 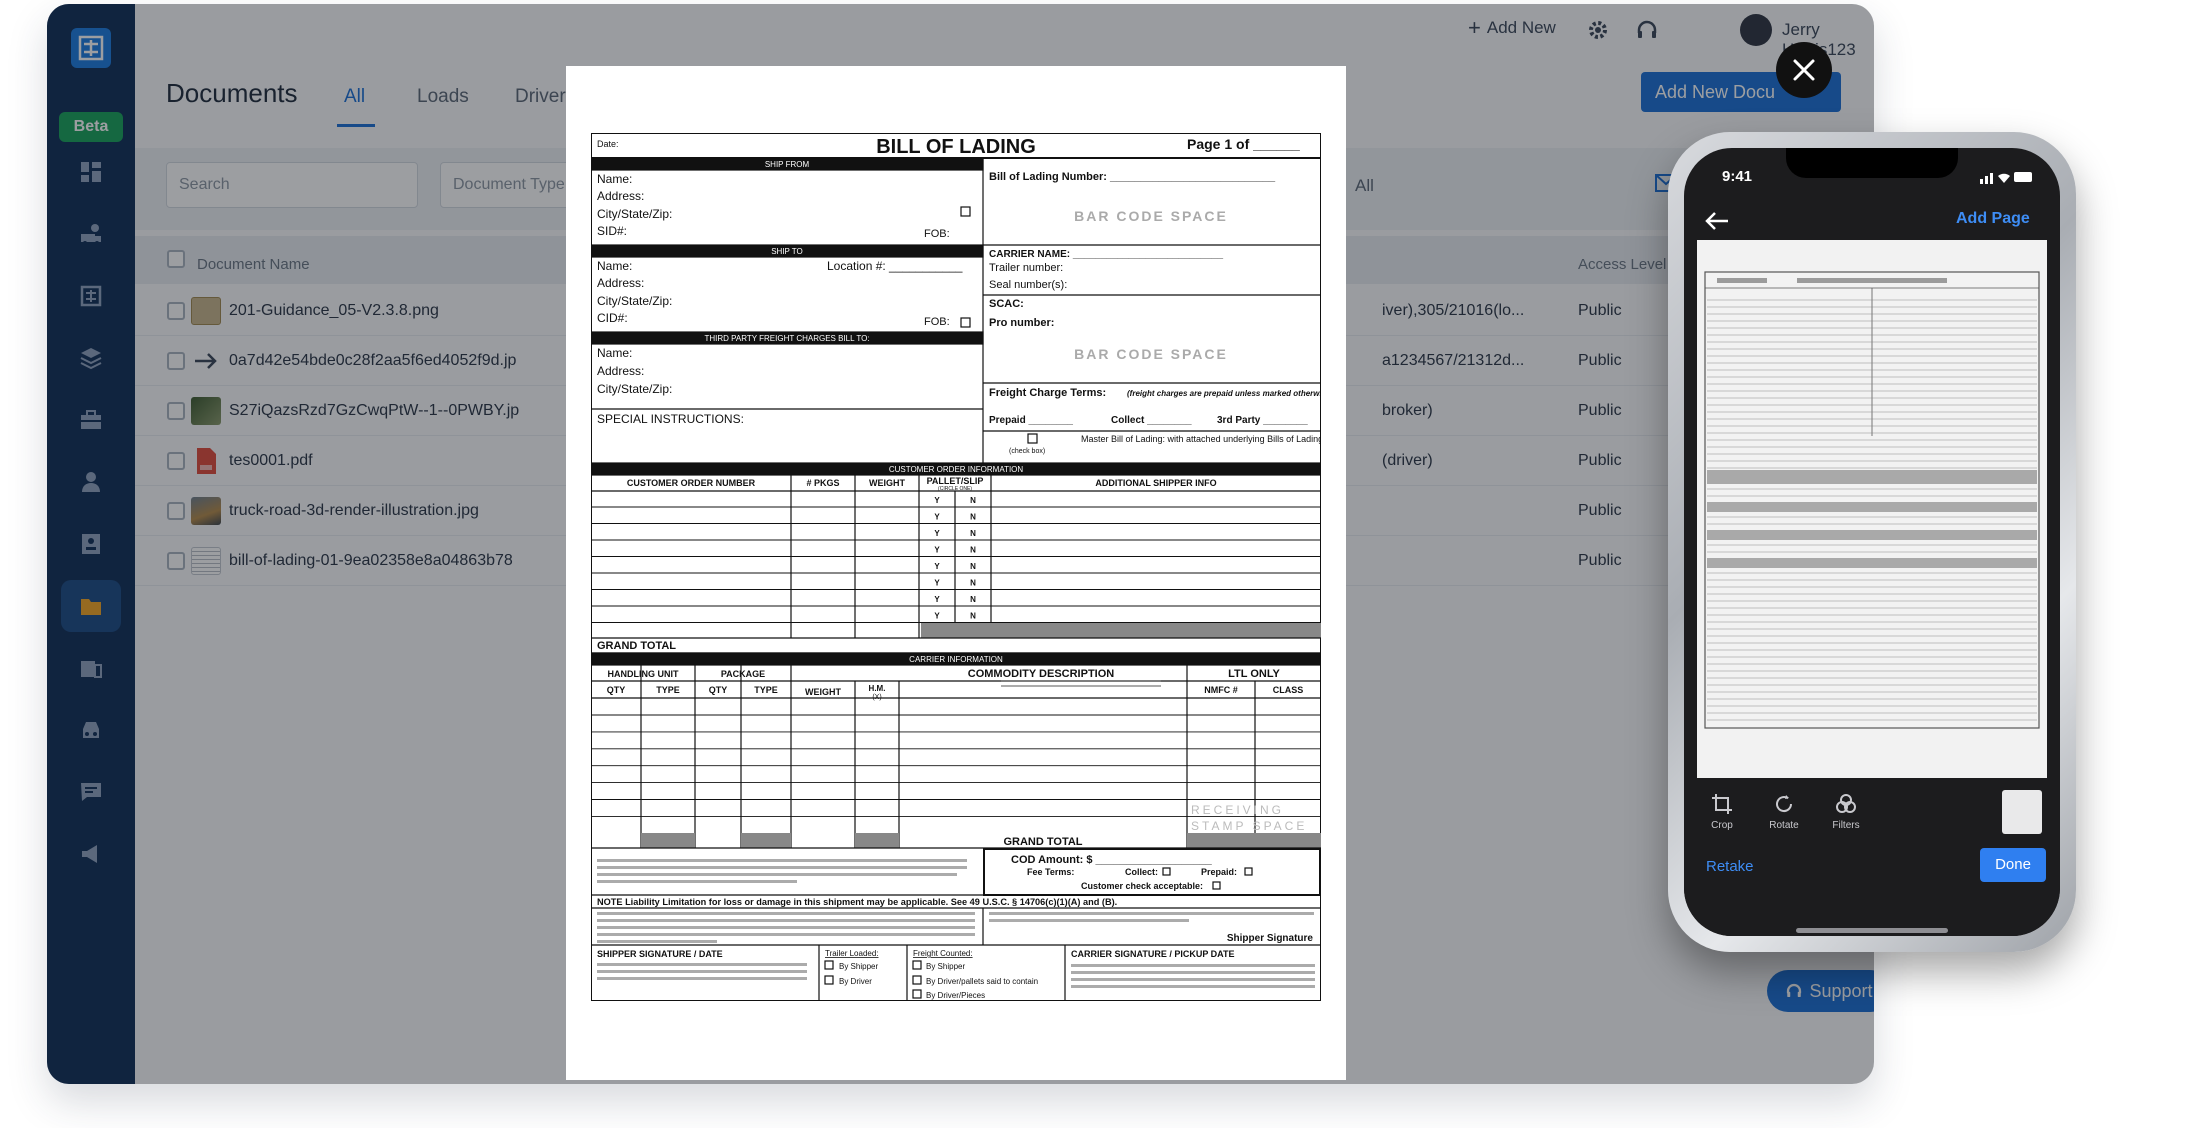 I want to click on bol-tp-address: Address:, so click(x=620, y=371).